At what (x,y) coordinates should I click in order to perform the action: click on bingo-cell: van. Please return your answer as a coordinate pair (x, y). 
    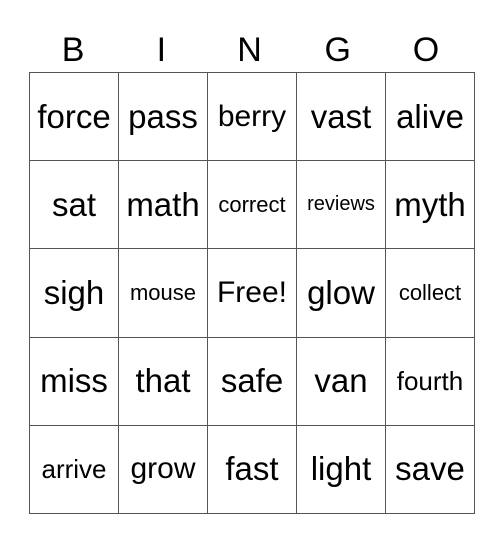
    Looking at the image, I should click on (341, 381).